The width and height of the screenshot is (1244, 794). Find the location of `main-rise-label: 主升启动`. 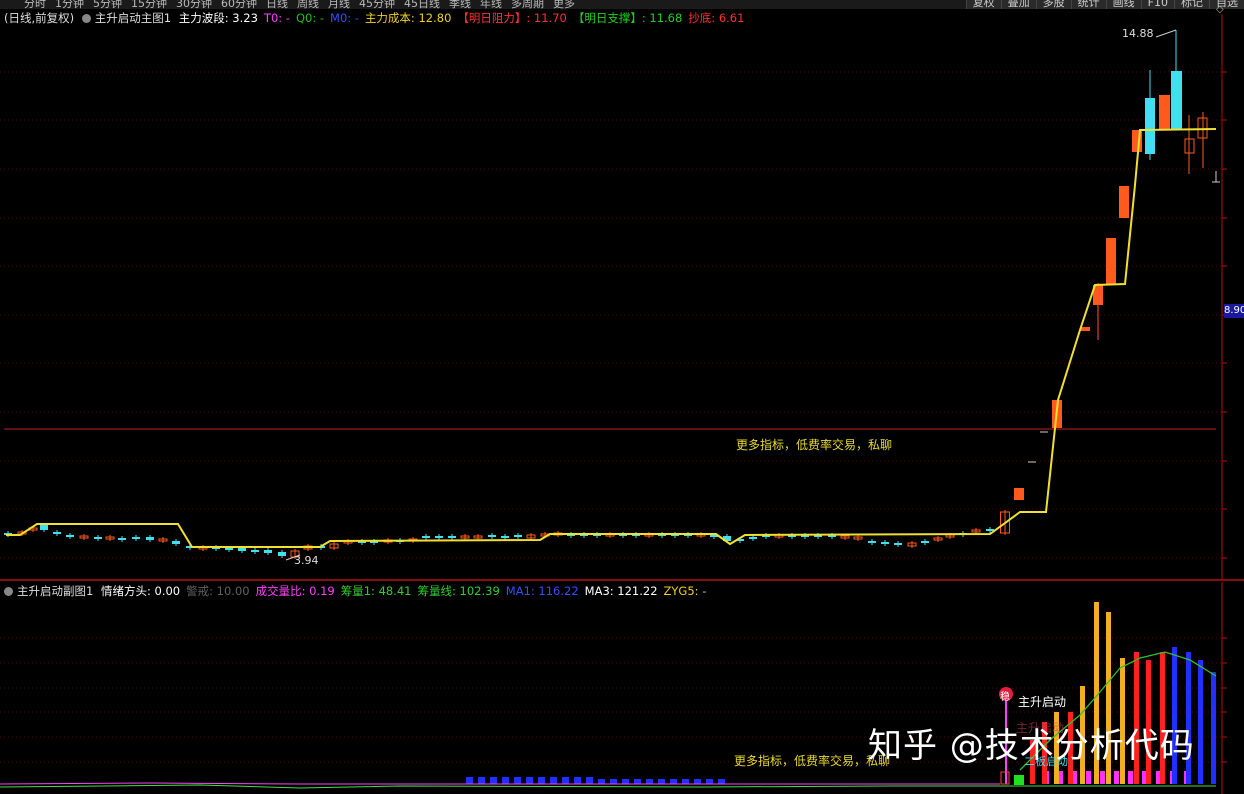

main-rise-label: 主升启动 is located at coordinates (1042, 702).